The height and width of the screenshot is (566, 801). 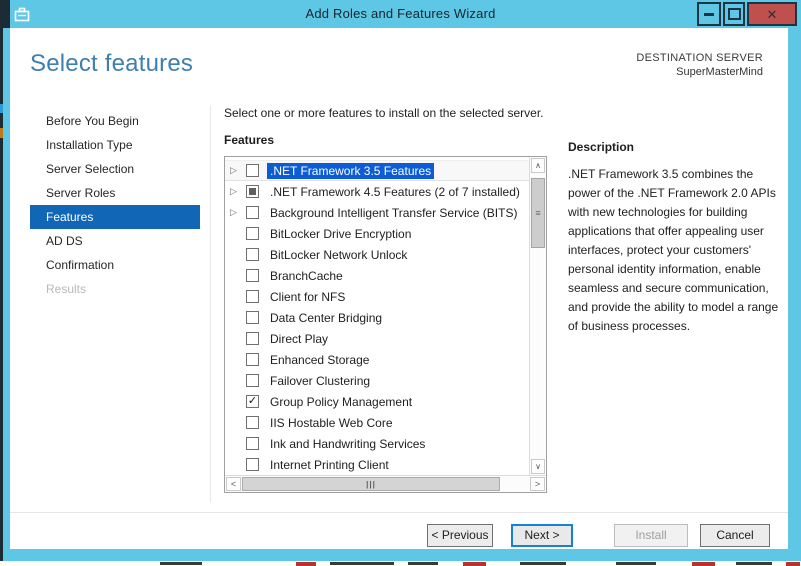 What do you see at coordinates (746, 14) in the screenshot?
I see `window-controls: ✕` at bounding box center [746, 14].